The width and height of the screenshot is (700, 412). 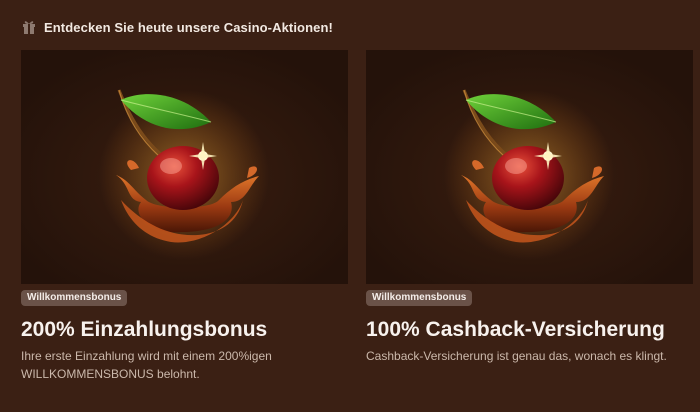 What do you see at coordinates (29, 27) in the screenshot?
I see `gift-icon` at bounding box center [29, 27].